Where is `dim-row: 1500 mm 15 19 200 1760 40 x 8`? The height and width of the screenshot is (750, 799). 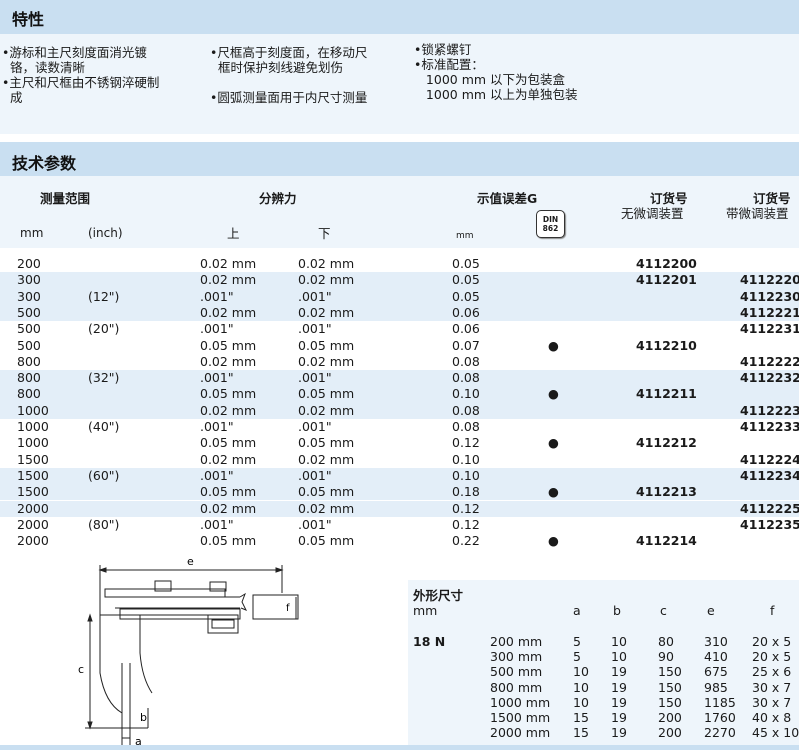
dim-row: 1500 mm 15 19 200 1760 40 x 8 is located at coordinates (603, 717).